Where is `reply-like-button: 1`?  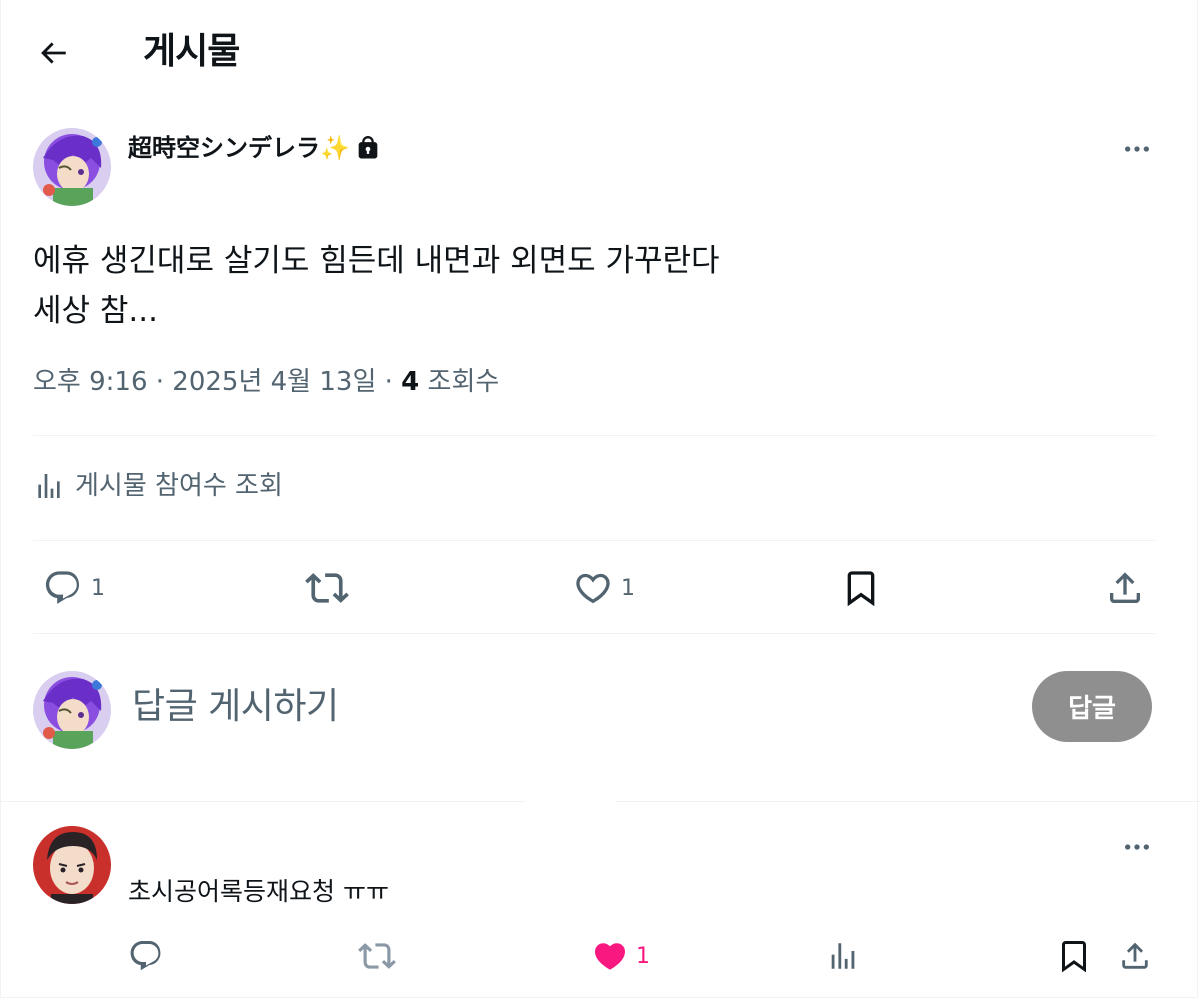
reply-like-button: 1 is located at coordinates (621, 956).